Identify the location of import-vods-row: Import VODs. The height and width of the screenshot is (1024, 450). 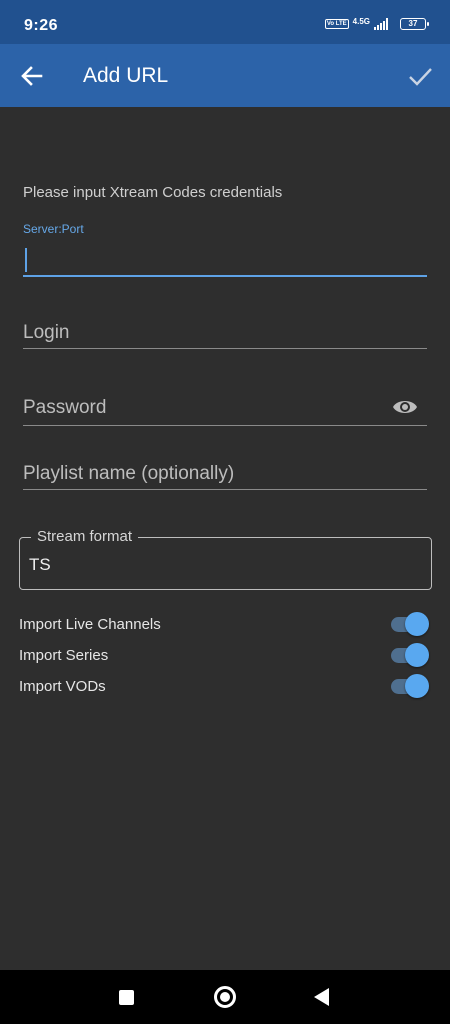
(224, 687).